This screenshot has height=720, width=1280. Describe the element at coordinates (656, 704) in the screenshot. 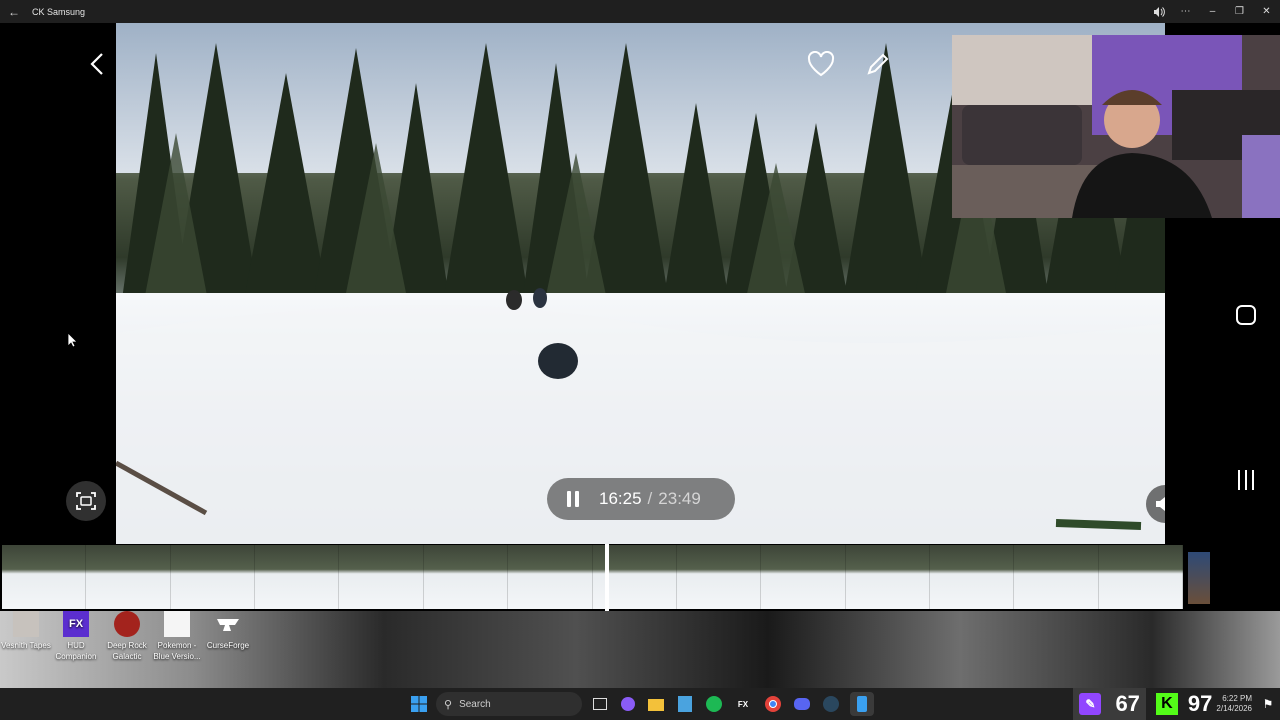

I see `file-explorer-icon` at that location.